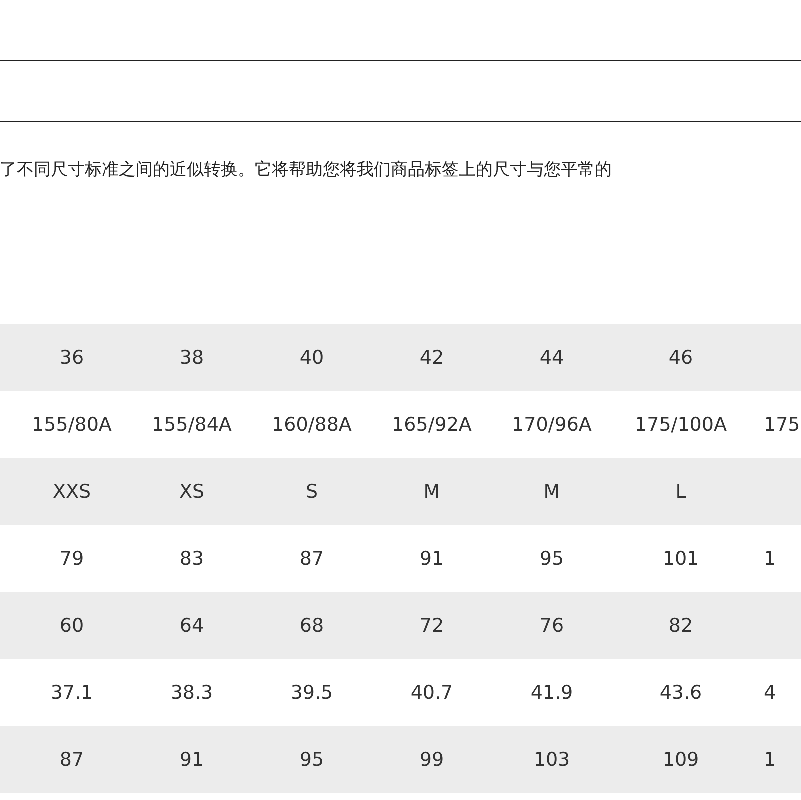 The image size is (801, 800). Describe the element at coordinates (72, 559) in the screenshot. I see `table-cell: 79` at that location.